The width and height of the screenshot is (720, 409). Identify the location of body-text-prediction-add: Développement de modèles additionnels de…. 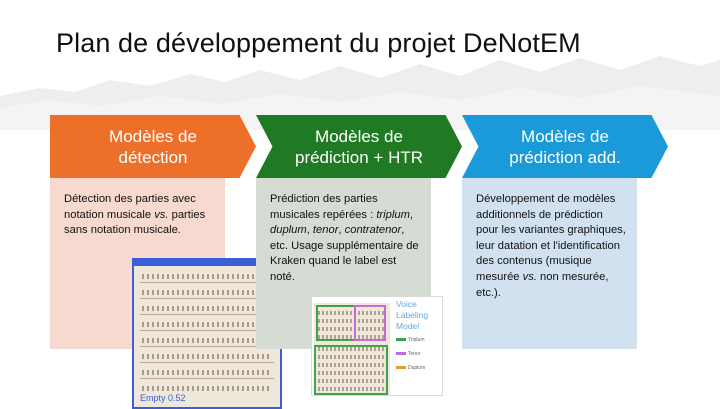
(551, 246).